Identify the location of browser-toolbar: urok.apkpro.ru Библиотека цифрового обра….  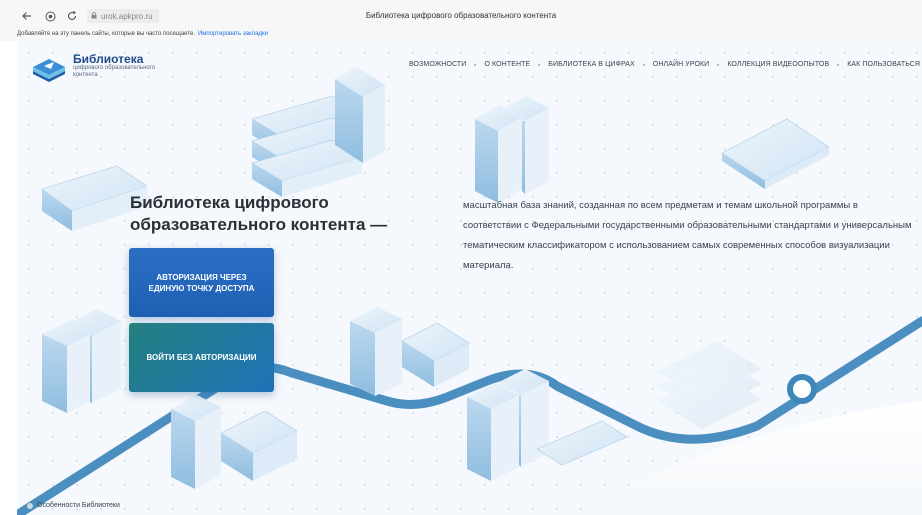
(461, 15).